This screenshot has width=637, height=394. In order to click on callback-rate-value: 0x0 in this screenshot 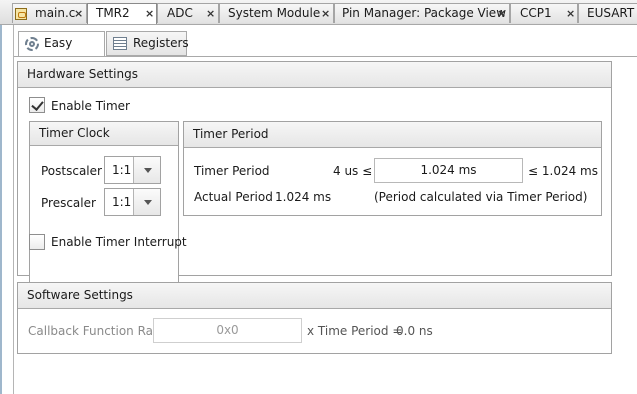, I will do `click(227, 330)`.